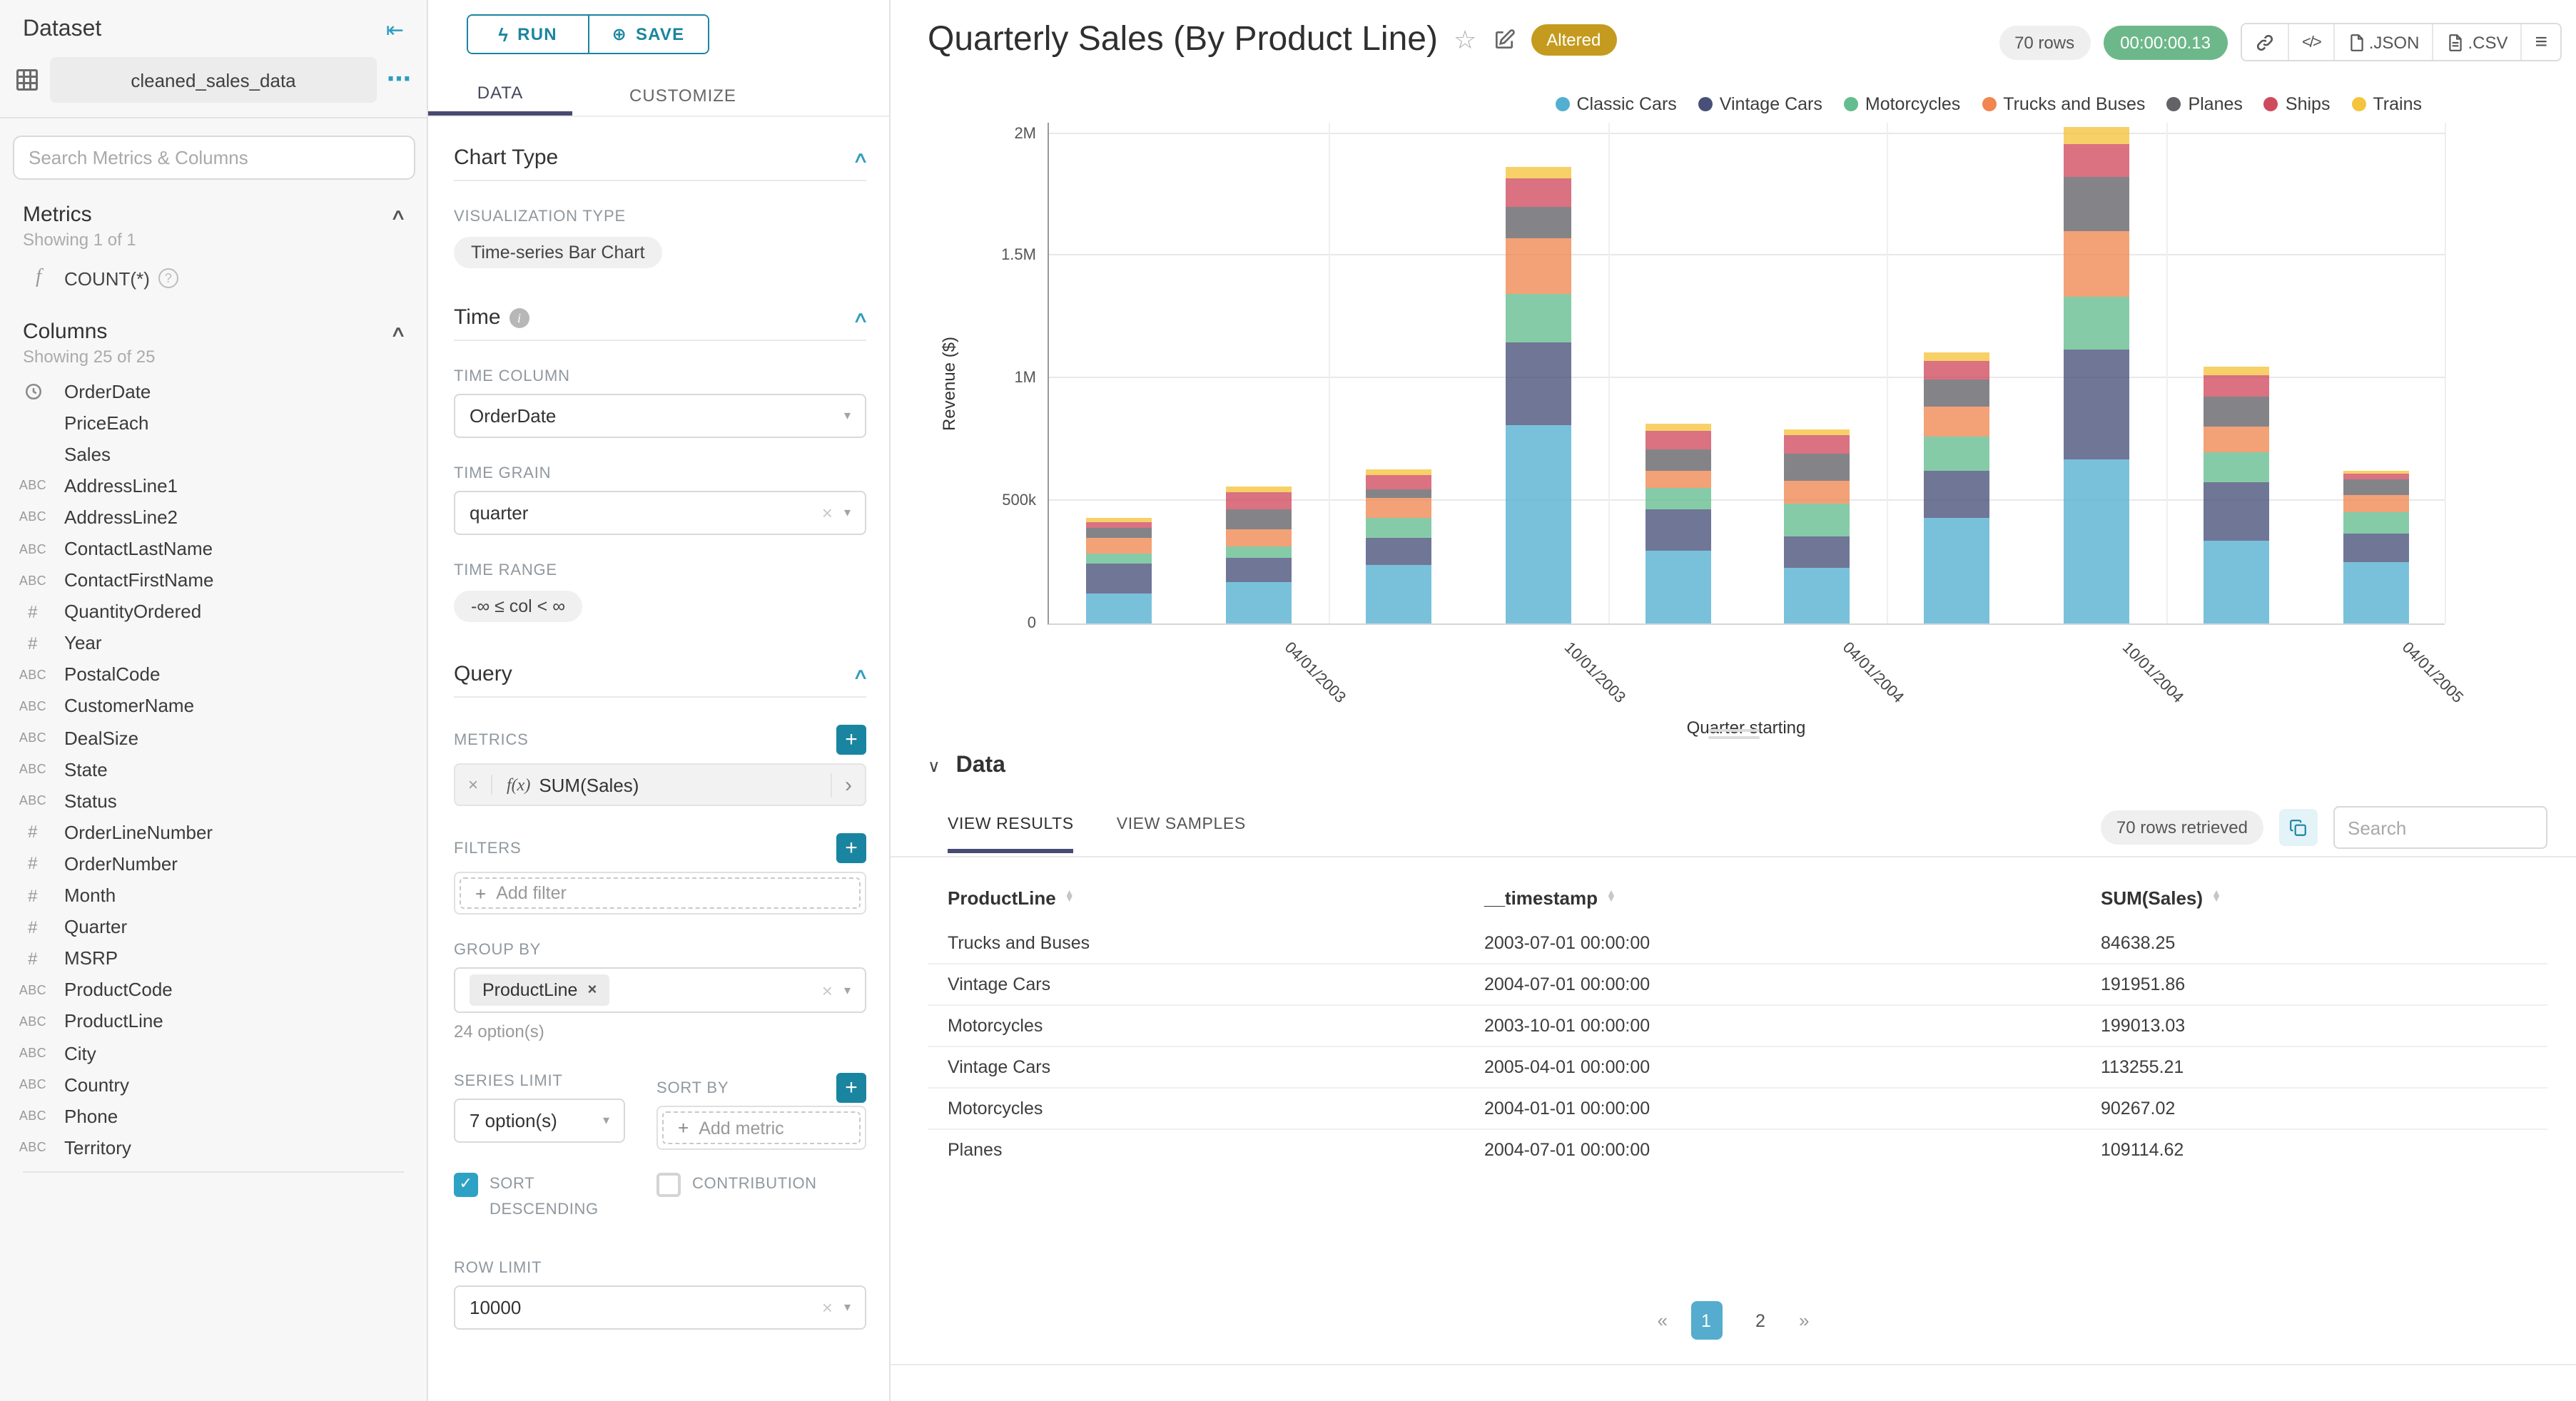 This screenshot has height=1401, width=2576. What do you see at coordinates (213, 1147) in the screenshot?
I see `column-item: ABC Territory` at bounding box center [213, 1147].